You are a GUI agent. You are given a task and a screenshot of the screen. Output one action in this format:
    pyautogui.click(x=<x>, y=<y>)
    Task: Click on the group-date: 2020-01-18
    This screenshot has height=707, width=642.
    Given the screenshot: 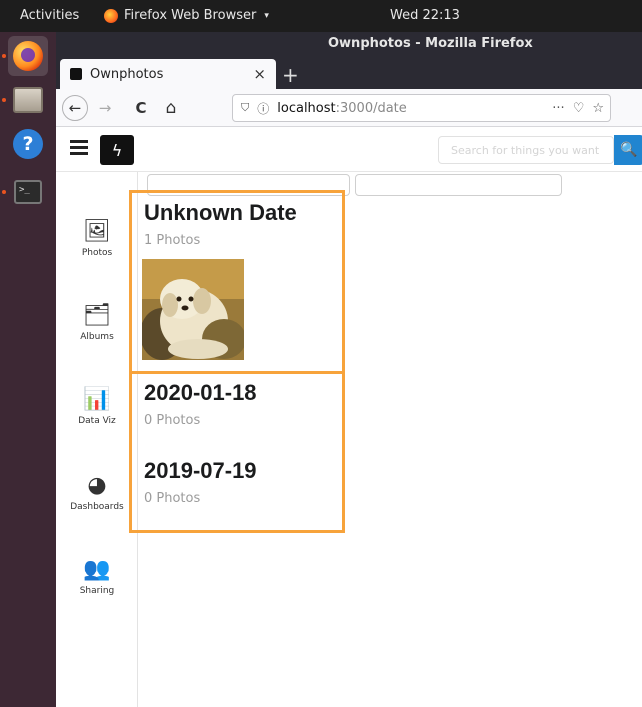 What is the action you would take?
    pyautogui.click(x=200, y=392)
    